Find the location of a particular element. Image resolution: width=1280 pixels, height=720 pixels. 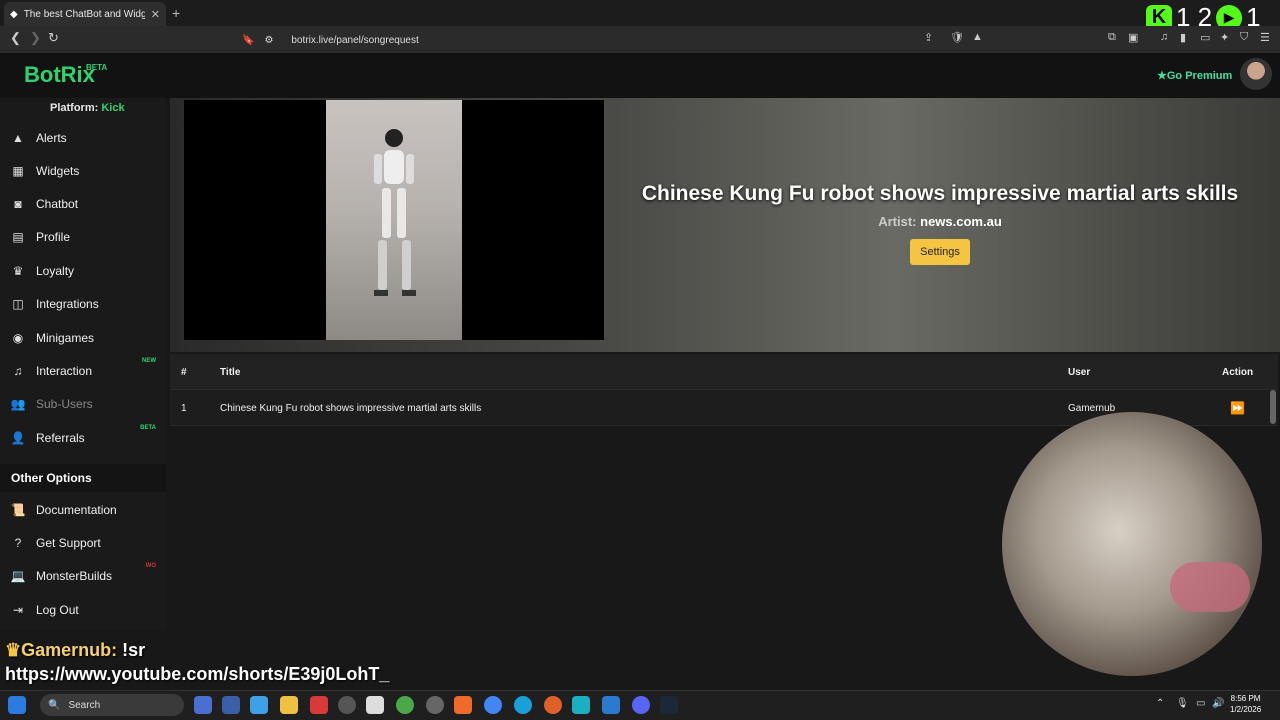

sidebar-item-get-support: ? Get Support is located at coordinates (83, 543).